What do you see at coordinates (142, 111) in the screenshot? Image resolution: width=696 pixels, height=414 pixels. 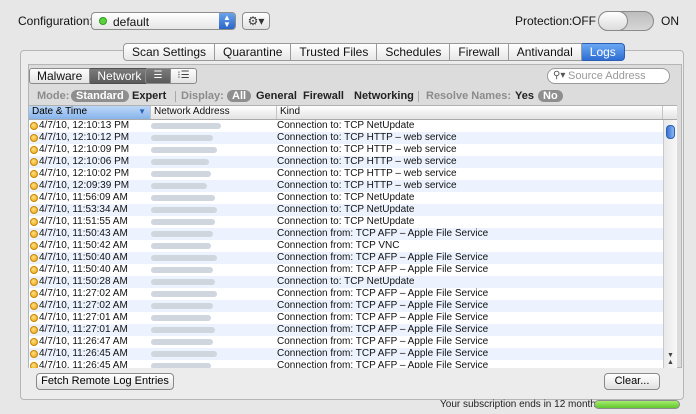 I see `sort-descending-icon: ▼` at bounding box center [142, 111].